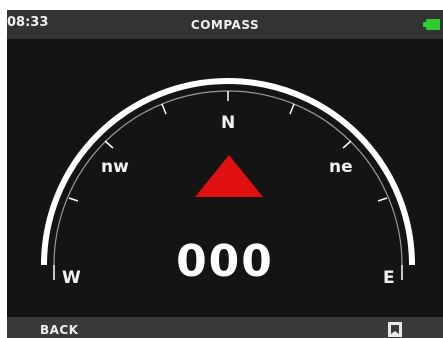  What do you see at coordinates (341, 167) in the screenshot?
I see `label-northeast: ne` at bounding box center [341, 167].